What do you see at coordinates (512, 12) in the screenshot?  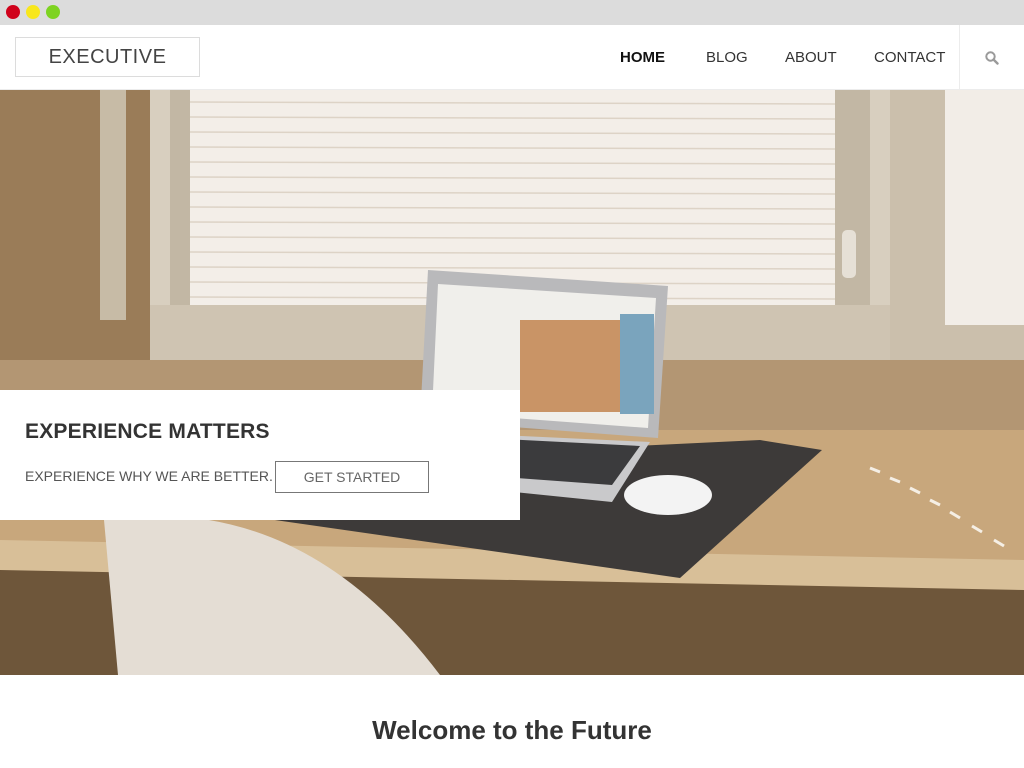 I see `window-titlebar` at bounding box center [512, 12].